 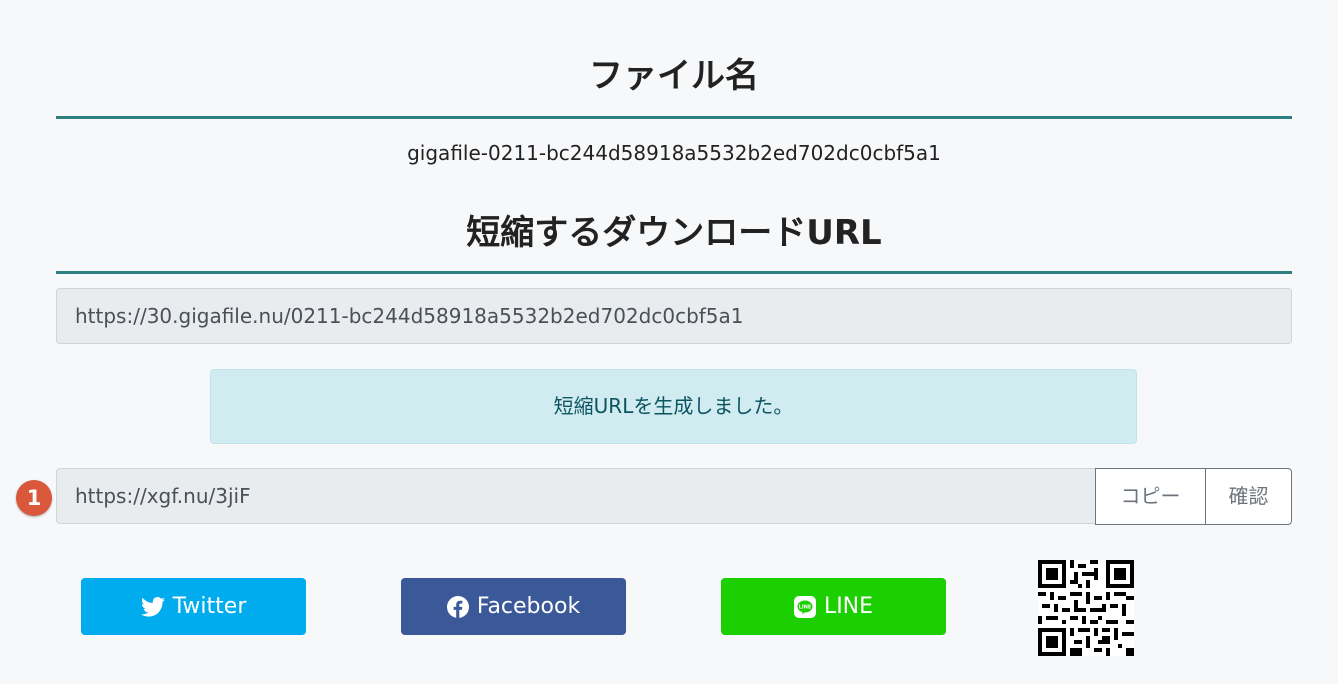 What do you see at coordinates (152, 606) in the screenshot?
I see `twitter-icon` at bounding box center [152, 606].